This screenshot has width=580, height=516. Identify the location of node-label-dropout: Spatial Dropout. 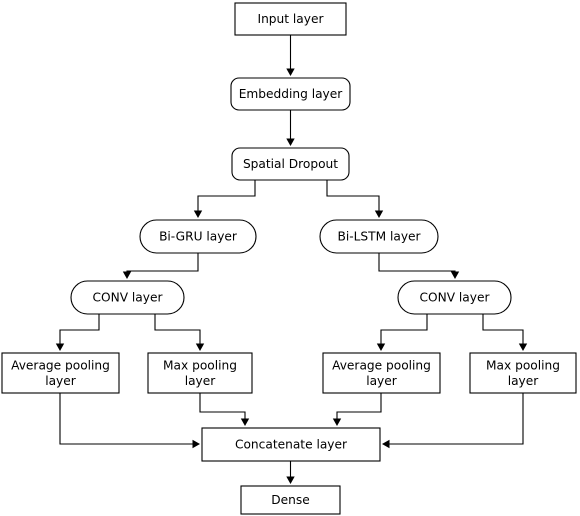
(290, 164).